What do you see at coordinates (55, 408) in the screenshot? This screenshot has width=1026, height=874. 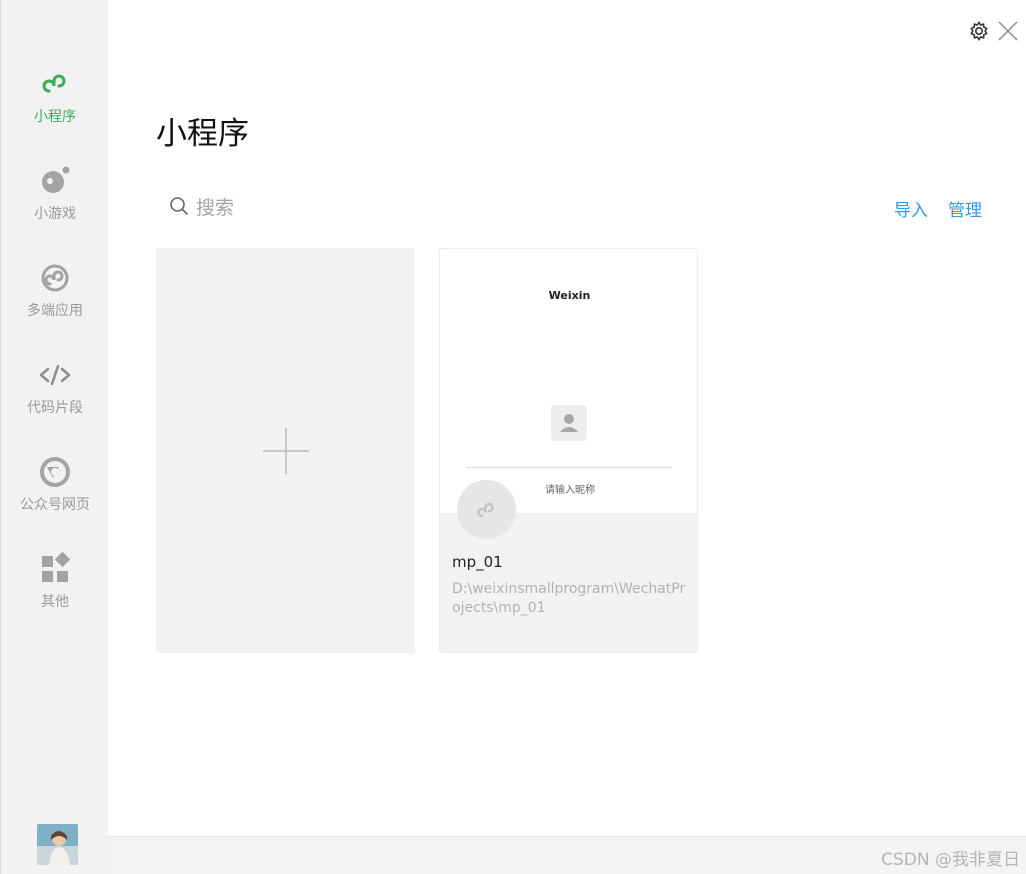 I see `sidebar-item-label: 代码片段` at bounding box center [55, 408].